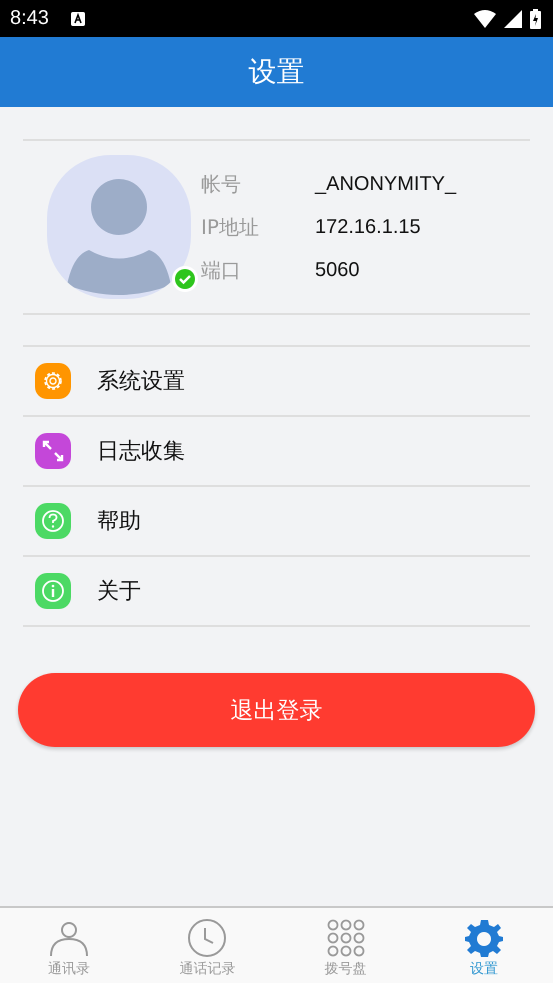 The height and width of the screenshot is (983, 553). I want to click on notification-icon, so click(77, 19).